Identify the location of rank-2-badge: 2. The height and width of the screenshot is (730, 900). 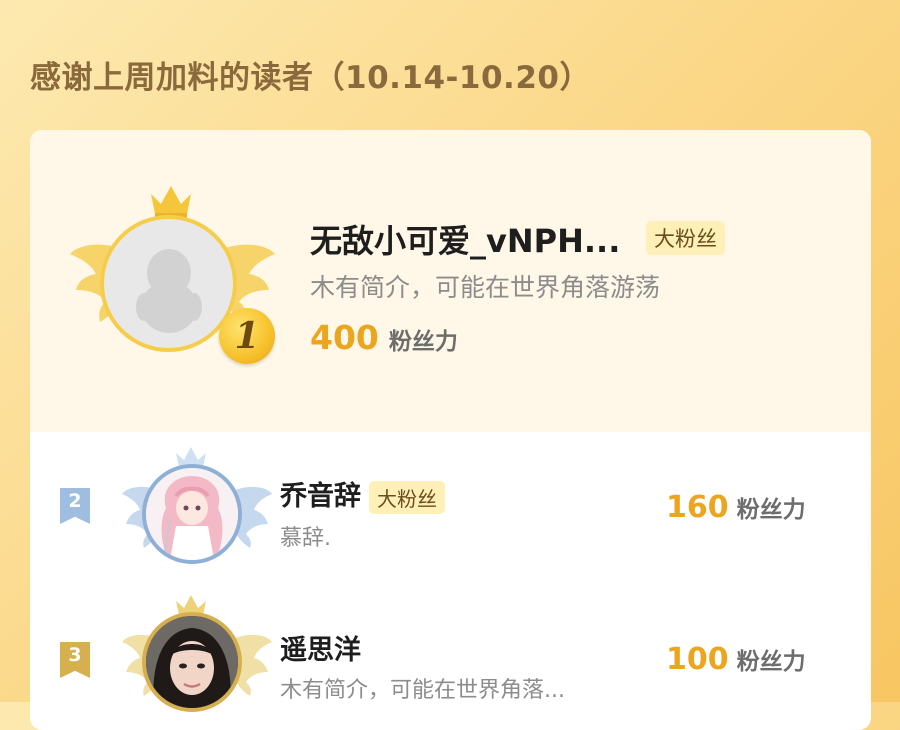
(75, 506).